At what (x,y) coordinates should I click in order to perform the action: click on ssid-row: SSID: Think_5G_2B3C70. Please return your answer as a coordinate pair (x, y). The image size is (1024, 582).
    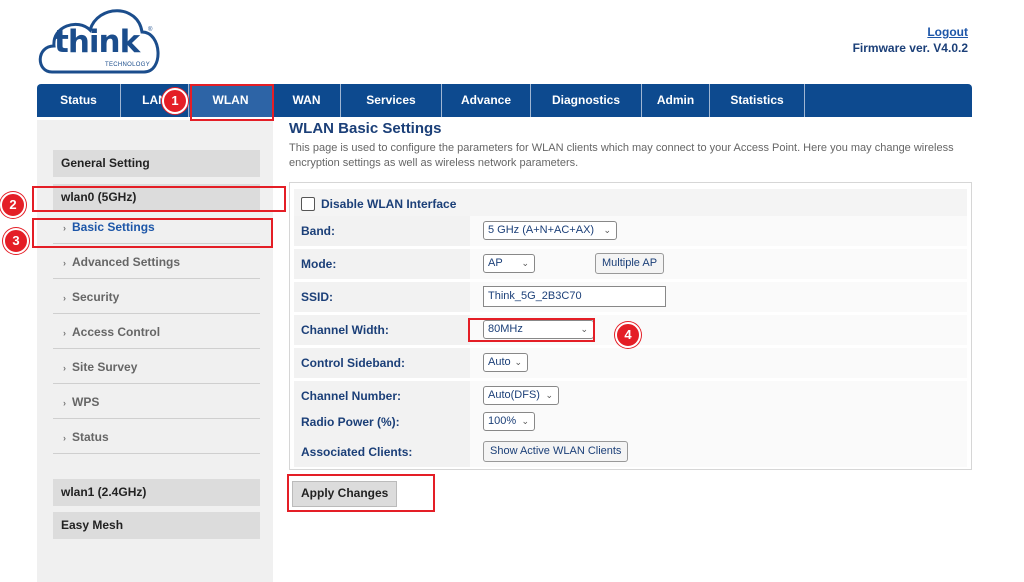
    Looking at the image, I should click on (630, 297).